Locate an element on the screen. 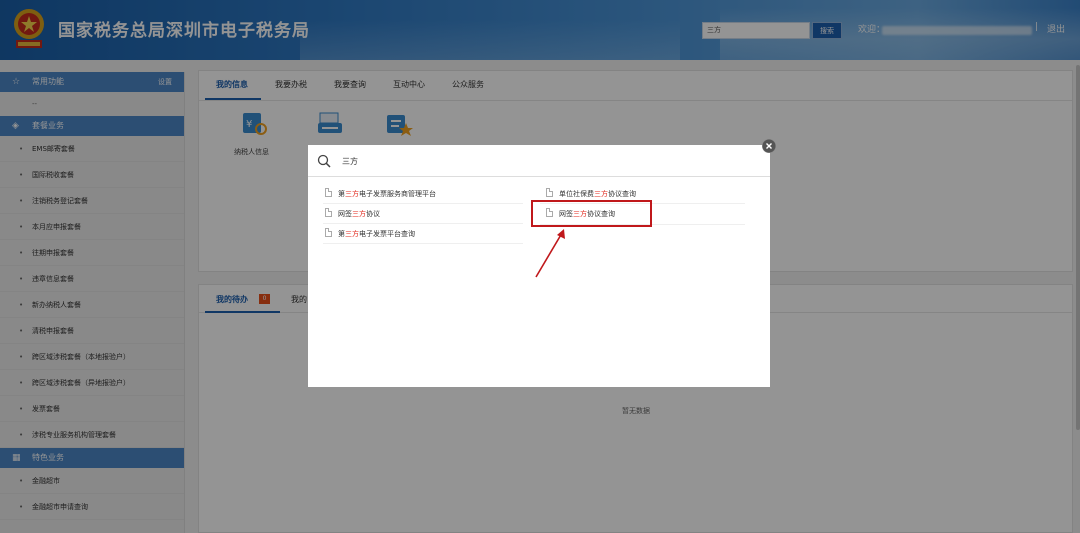  modal-search-input: 三方 is located at coordinates (350, 161).